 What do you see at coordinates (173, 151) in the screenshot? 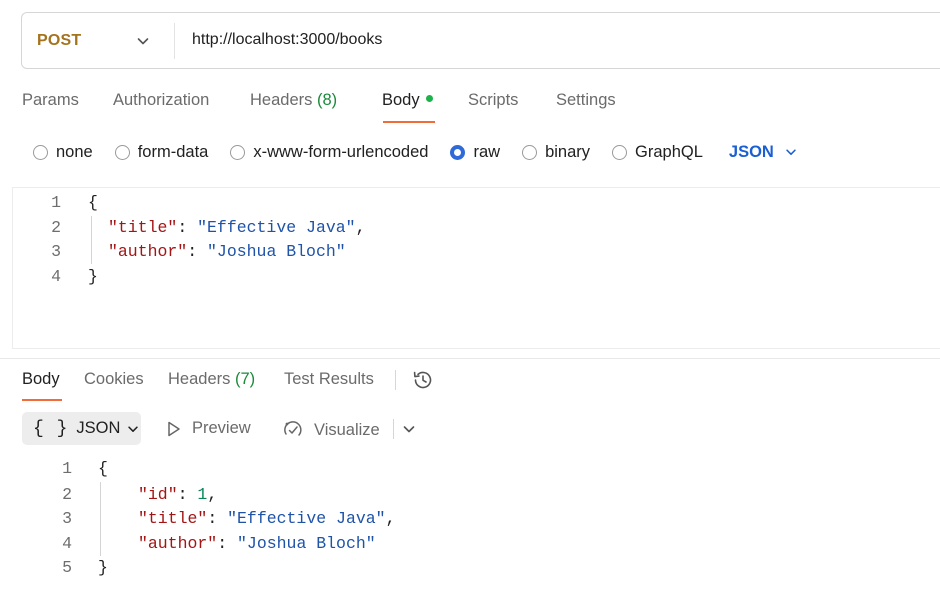
I see `radio-label: form-data` at bounding box center [173, 151].